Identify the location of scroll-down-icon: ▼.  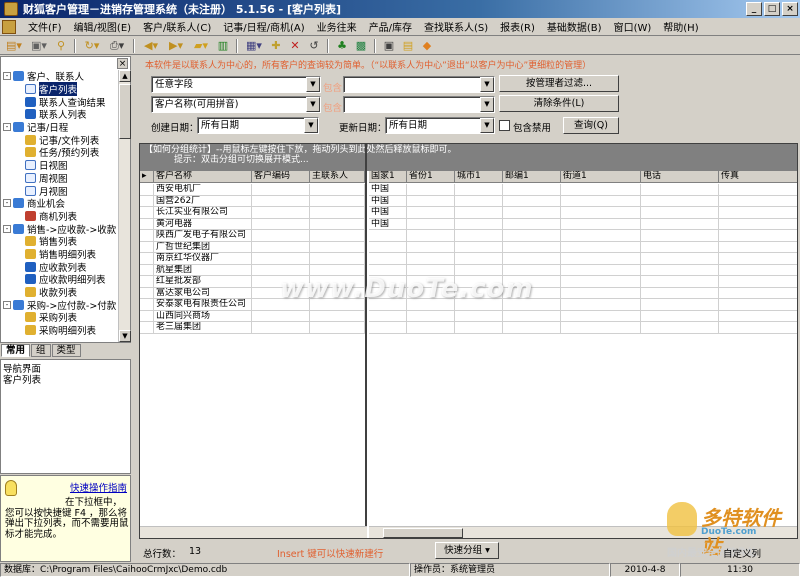
(125, 336).